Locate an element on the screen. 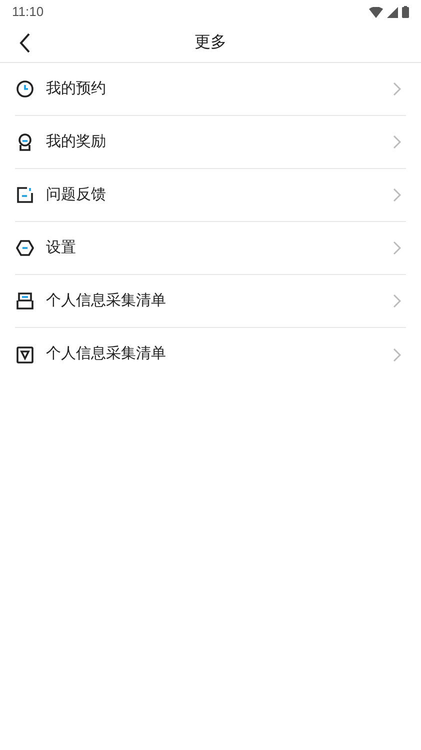 This screenshot has height=750, width=421. back-icon is located at coordinates (25, 43).